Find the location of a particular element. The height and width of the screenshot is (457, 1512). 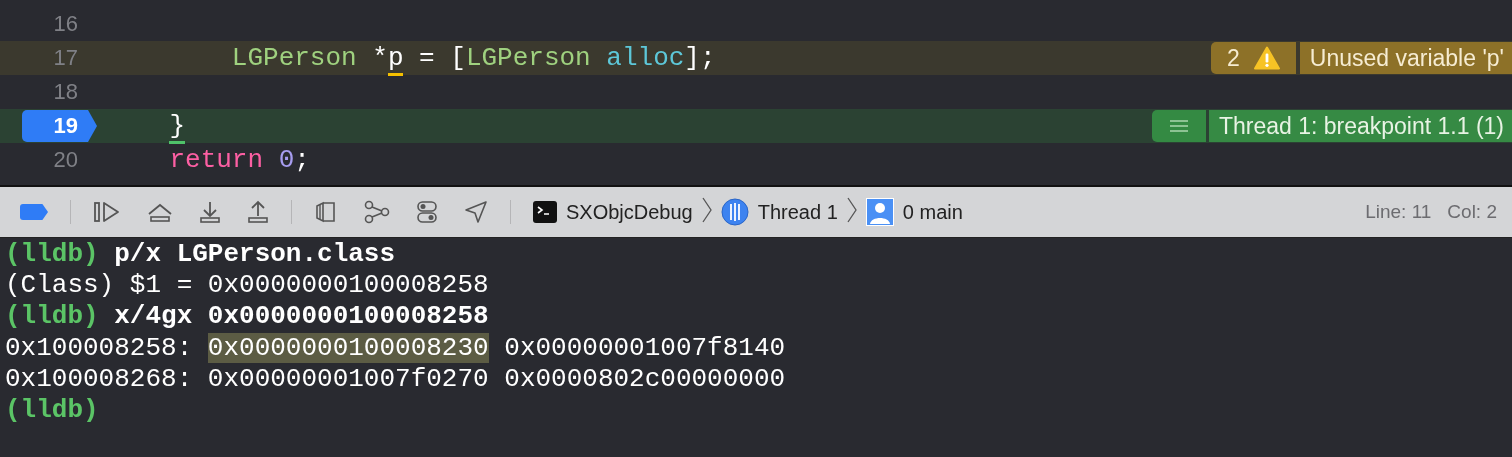

code-line: return 0; is located at coordinates (239, 160).